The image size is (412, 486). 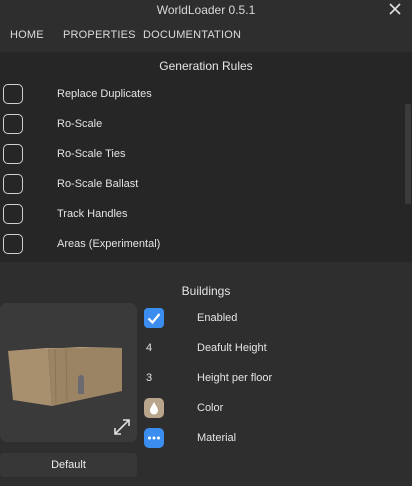 I want to click on areas-checkbox, so click(x=13, y=244).